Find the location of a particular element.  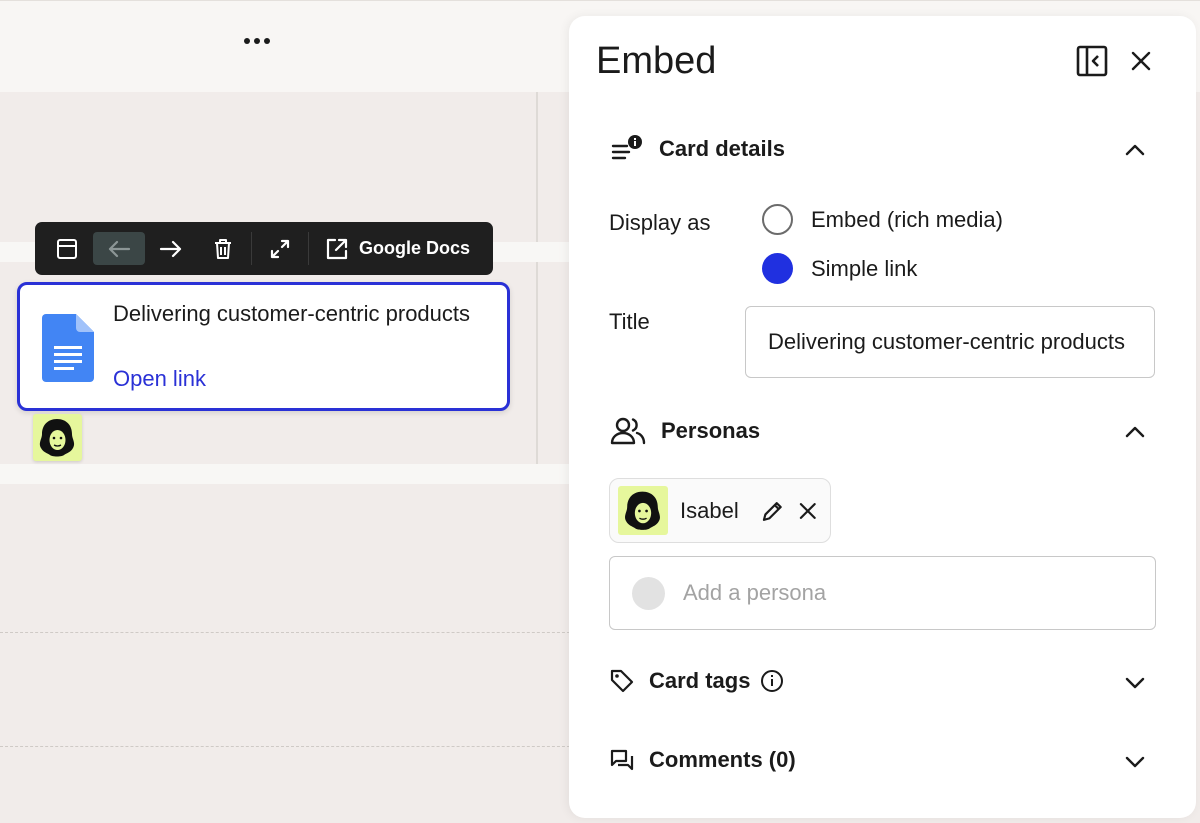

more-horizontal-icon is located at coordinates (257, 41).